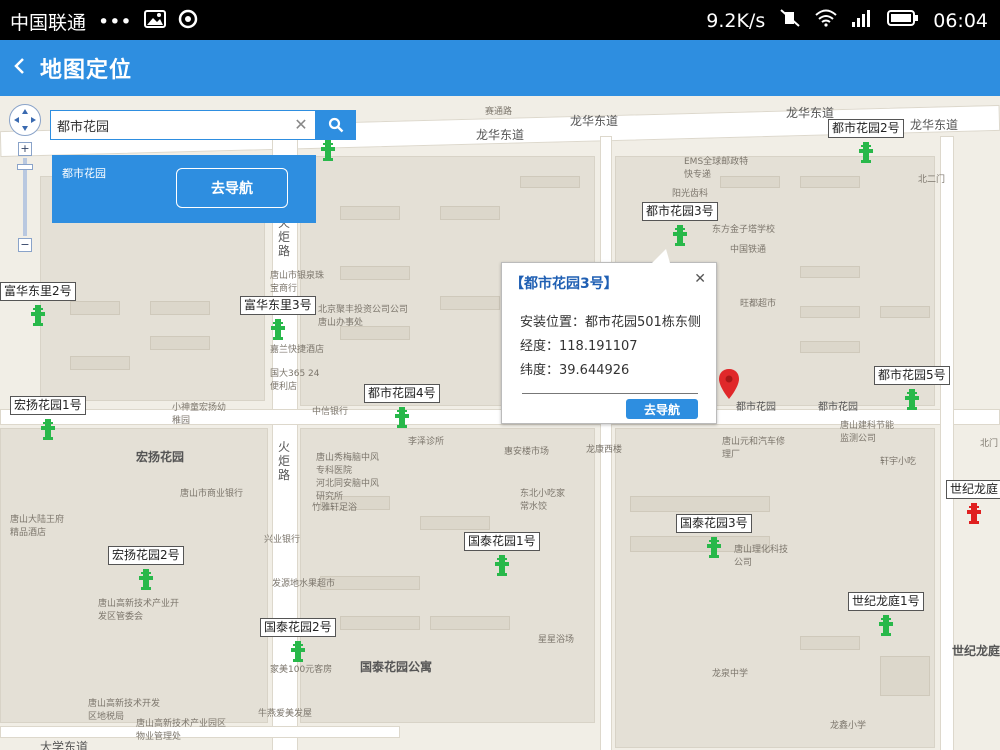  What do you see at coordinates (610, 393) in the screenshot?
I see `divider` at bounding box center [610, 393].